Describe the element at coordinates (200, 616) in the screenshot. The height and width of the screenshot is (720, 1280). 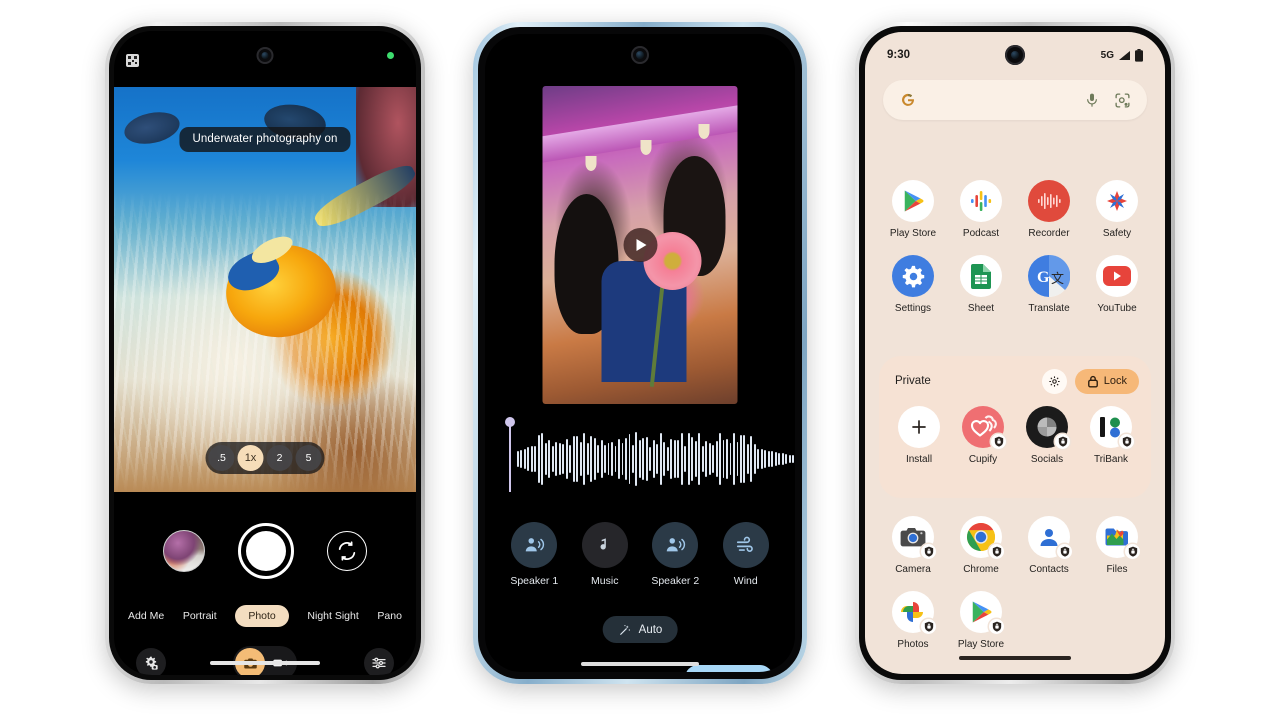
I see `mode-portrait: Portrait` at that location.